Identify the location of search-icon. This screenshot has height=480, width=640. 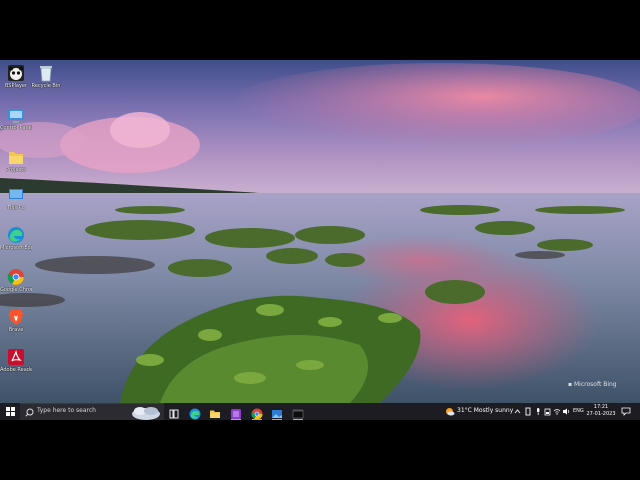
(29, 412).